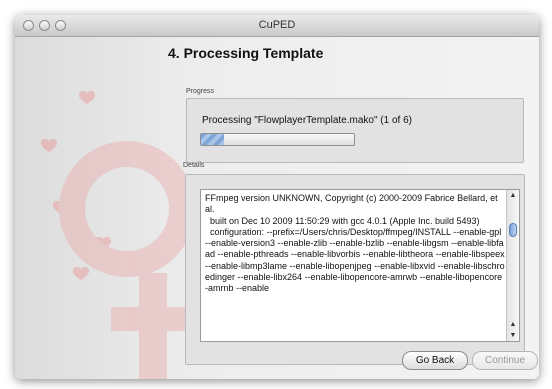 The width and height of the screenshot is (552, 389). I want to click on details-scrollbar: ▲ ▲ ▼, so click(512, 265).